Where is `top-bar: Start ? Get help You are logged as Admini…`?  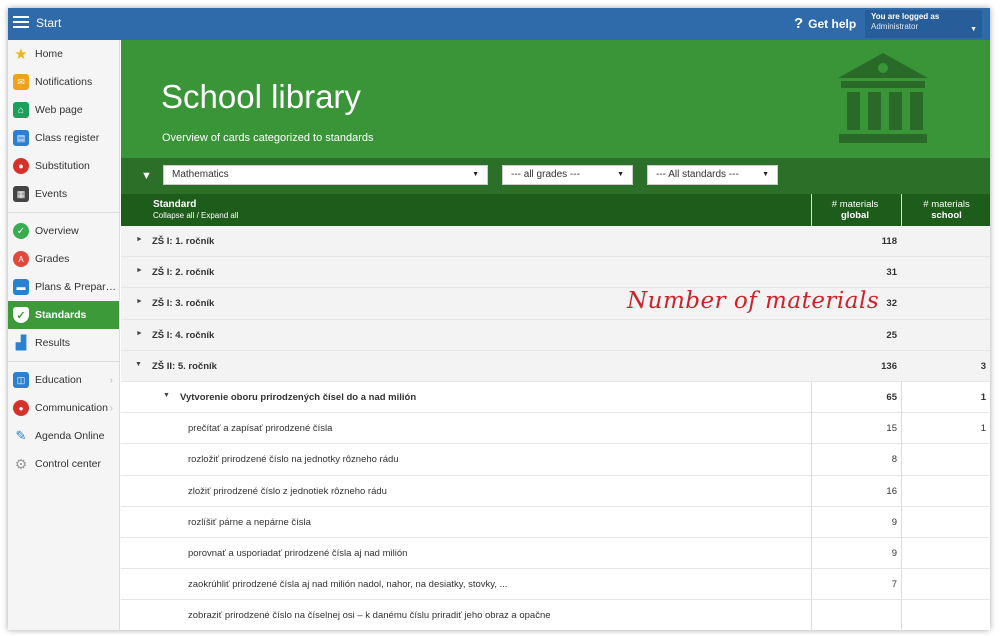
top-bar: Start ? Get help You are logged as Admini… is located at coordinates (499, 24).